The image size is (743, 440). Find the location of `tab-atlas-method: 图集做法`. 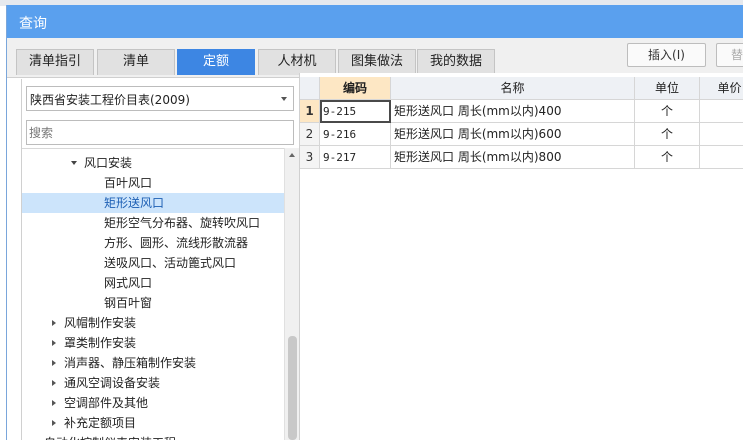

tab-atlas-method: 图集做法 is located at coordinates (377, 62).